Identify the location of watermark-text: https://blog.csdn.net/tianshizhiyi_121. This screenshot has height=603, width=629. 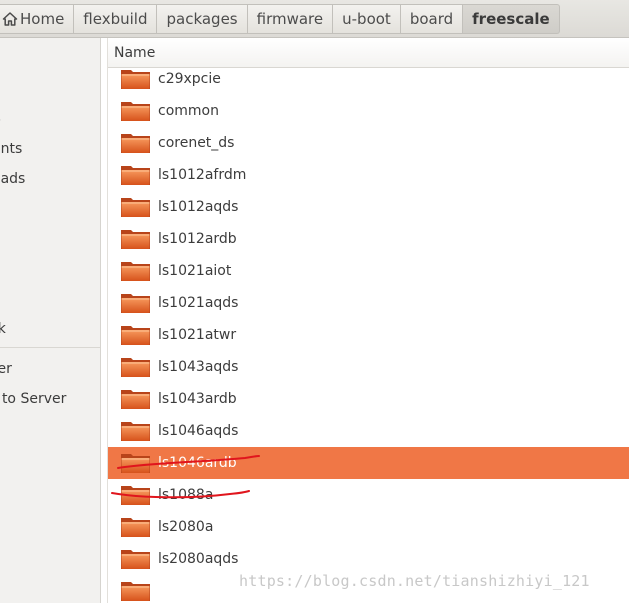
(414, 581).